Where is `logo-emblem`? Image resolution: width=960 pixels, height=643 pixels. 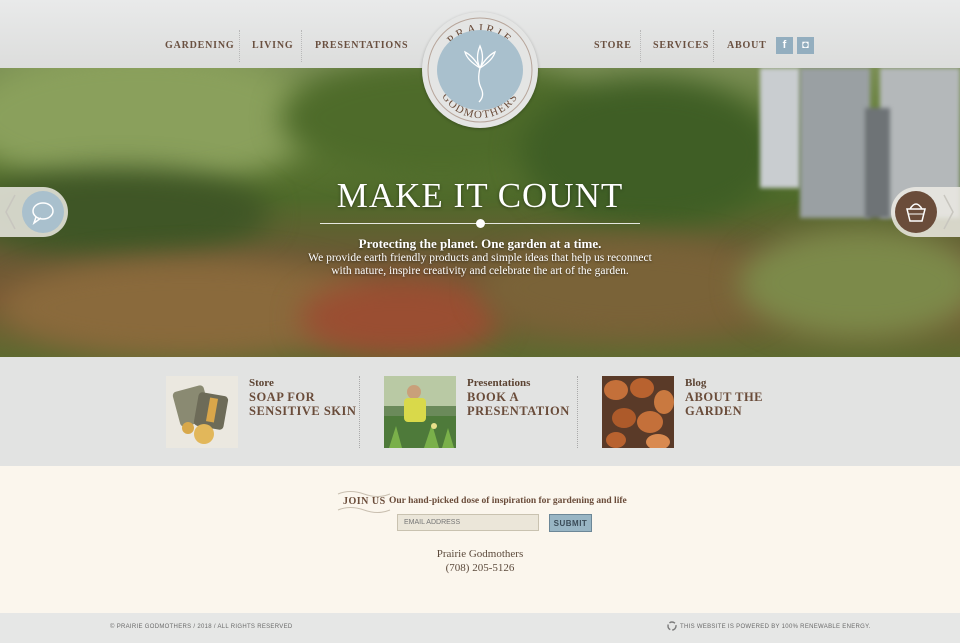
logo-emblem is located at coordinates (480, 70).